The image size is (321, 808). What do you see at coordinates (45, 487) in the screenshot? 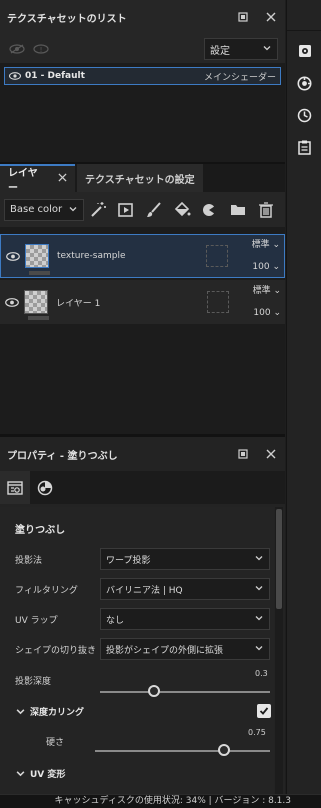
I see `material-tab-icon` at bounding box center [45, 487].